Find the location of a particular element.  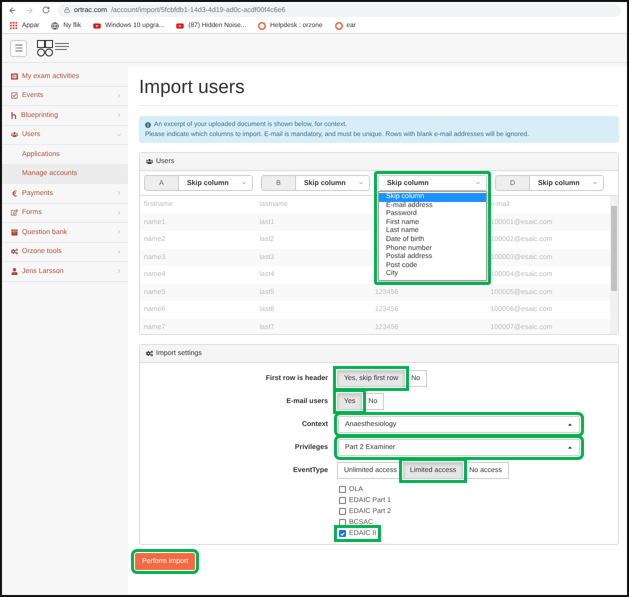

menu-button is located at coordinates (18, 48).